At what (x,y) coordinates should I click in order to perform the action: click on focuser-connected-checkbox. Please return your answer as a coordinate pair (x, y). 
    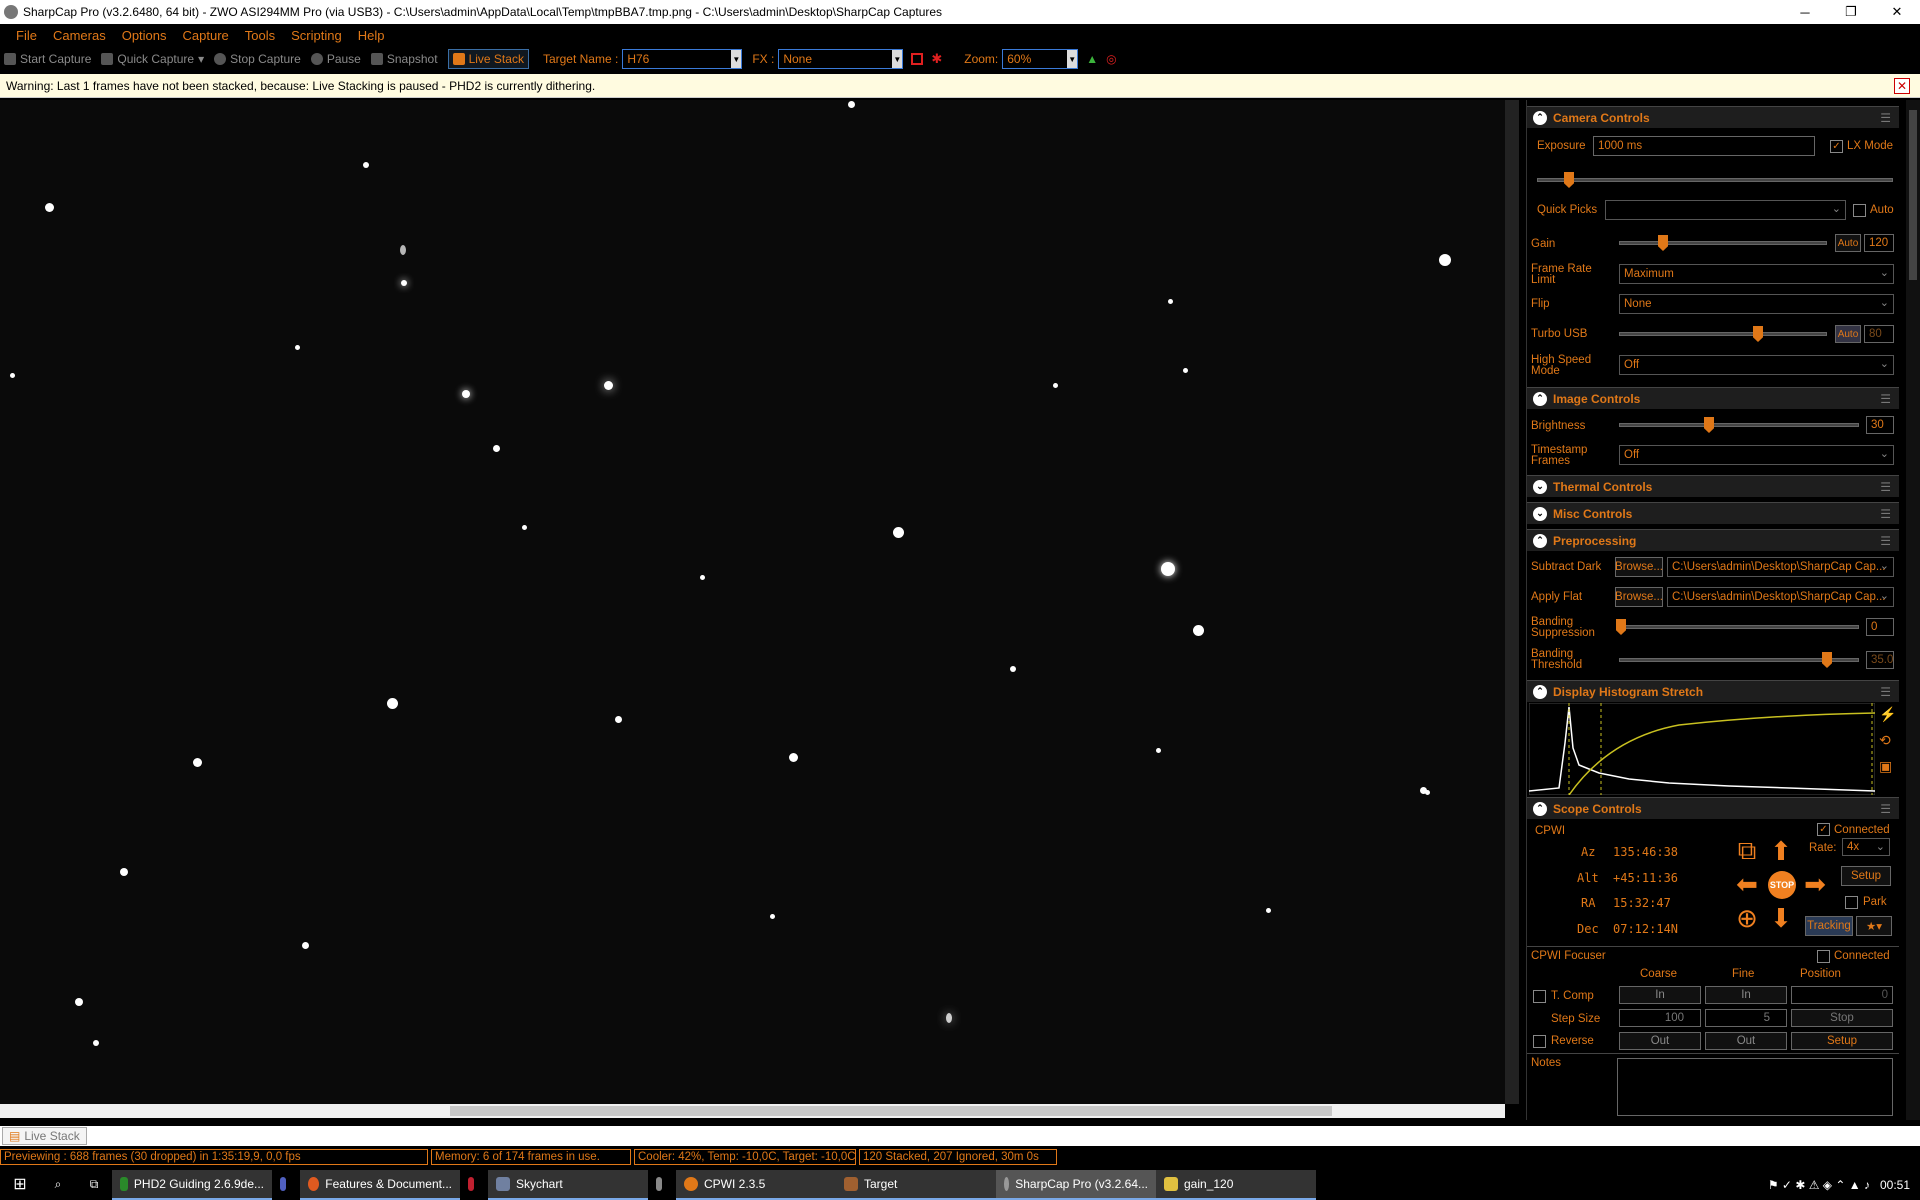
    Looking at the image, I should click on (1823, 956).